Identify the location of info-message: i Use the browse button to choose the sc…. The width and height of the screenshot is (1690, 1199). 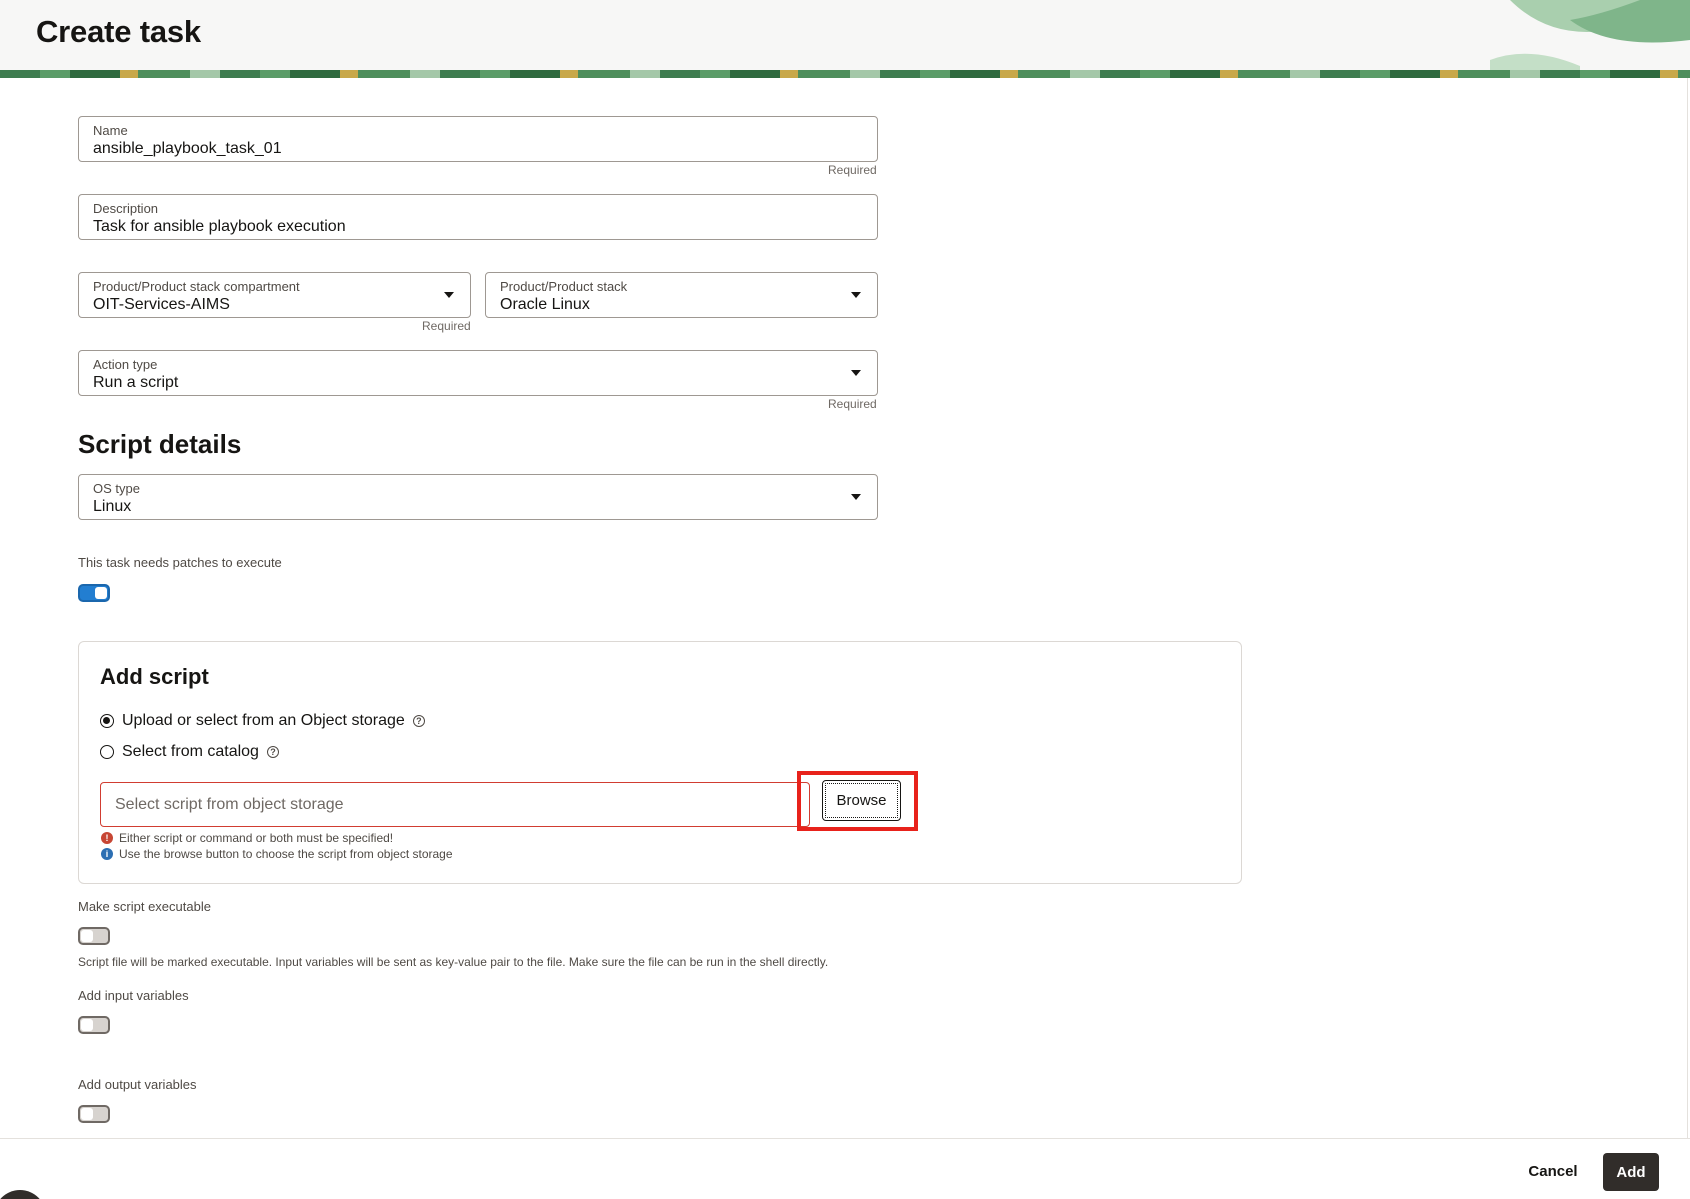
(277, 854).